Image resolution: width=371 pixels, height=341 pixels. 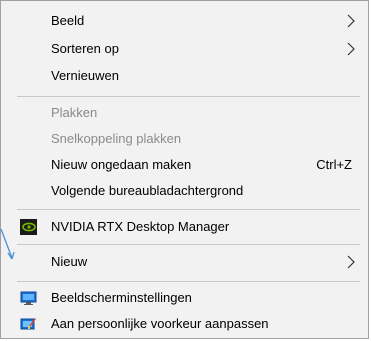 I want to click on menu-item-persoonlijke-voorkeur: Aan persoonlijke voorkeur aanpassen, so click(x=184, y=324).